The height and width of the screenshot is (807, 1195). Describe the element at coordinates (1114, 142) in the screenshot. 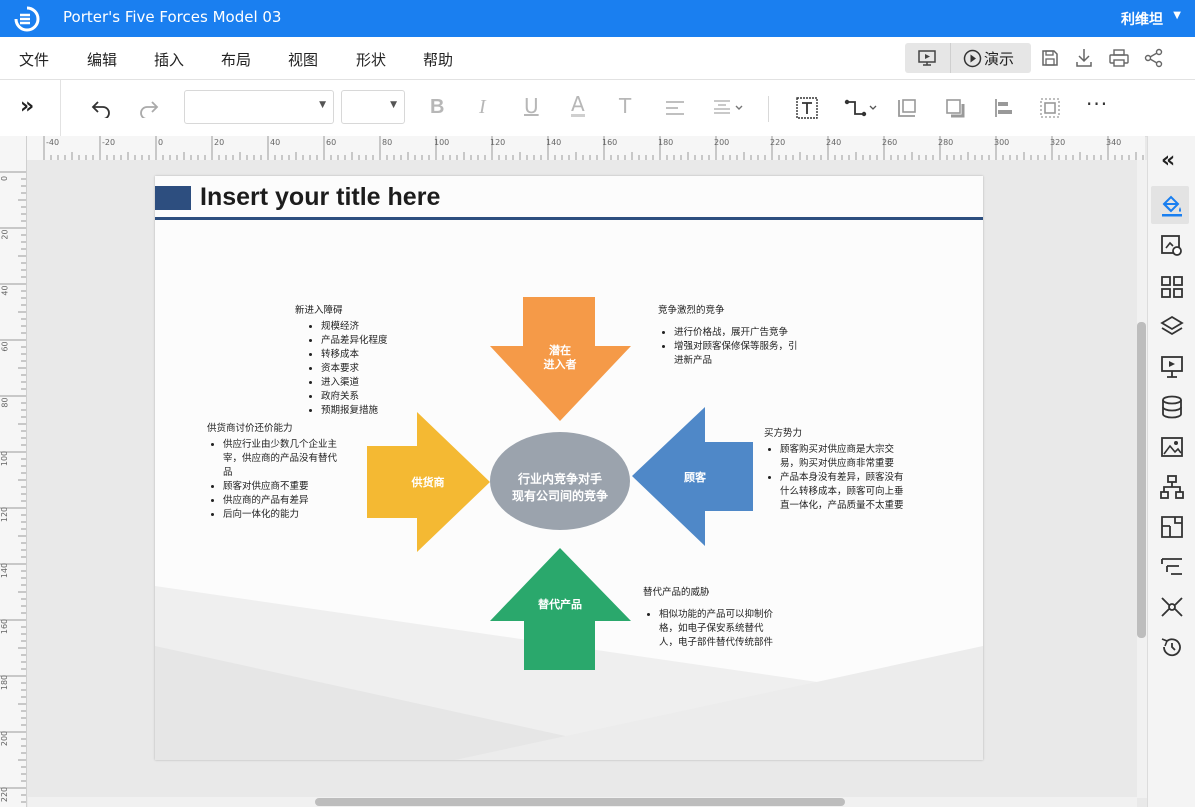

I see `ruler-label: 340` at that location.